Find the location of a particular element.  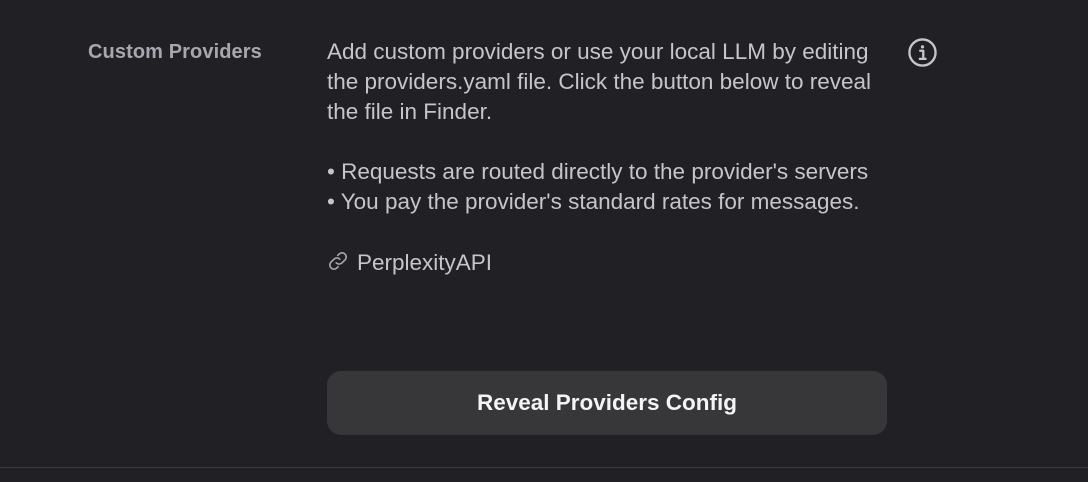

provider-name: PerplexityAPI is located at coordinates (425, 262).